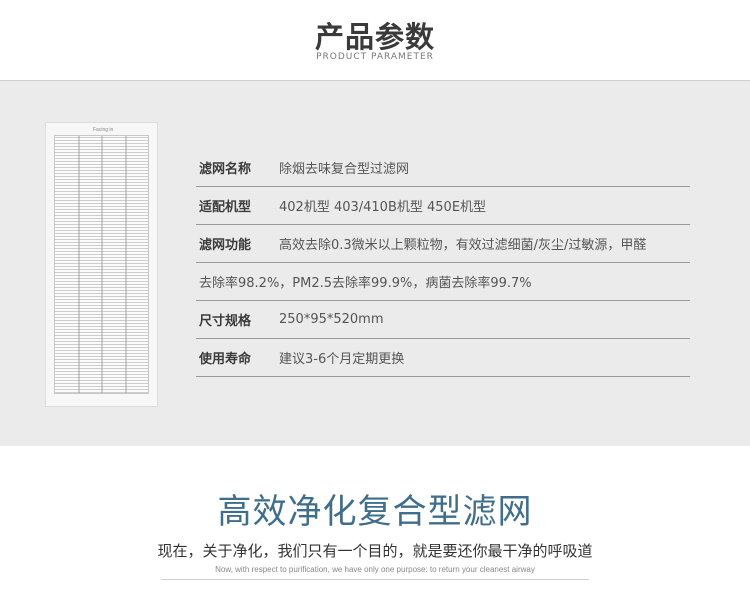 The width and height of the screenshot is (750, 611). I want to click on spec-value: 除烟去味复合型过滤网, so click(344, 169).